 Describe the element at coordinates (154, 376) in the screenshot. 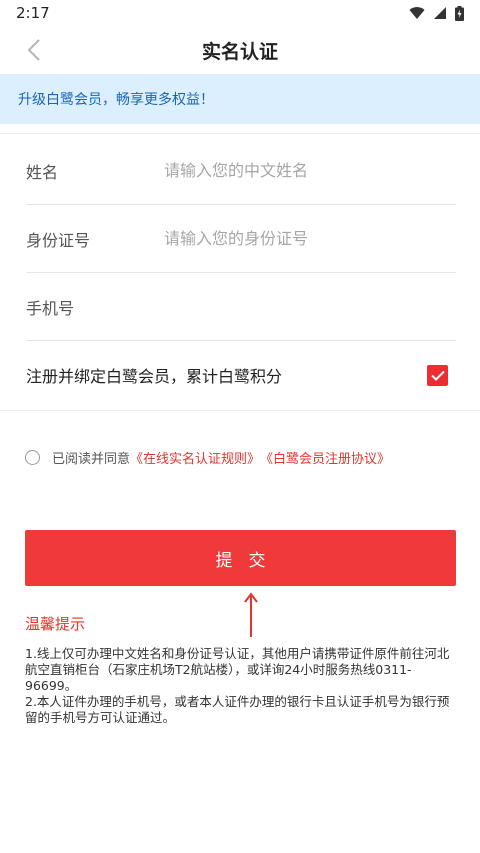

I see `bind-member-label: 注册并绑定白鹭会员，累计白鹭积分` at that location.